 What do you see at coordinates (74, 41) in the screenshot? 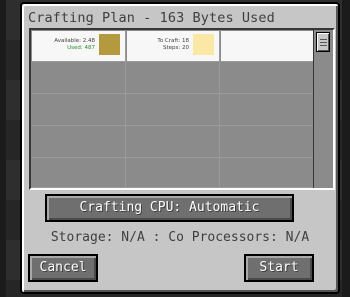
I see `available-text: Available: 2.48` at bounding box center [74, 41].